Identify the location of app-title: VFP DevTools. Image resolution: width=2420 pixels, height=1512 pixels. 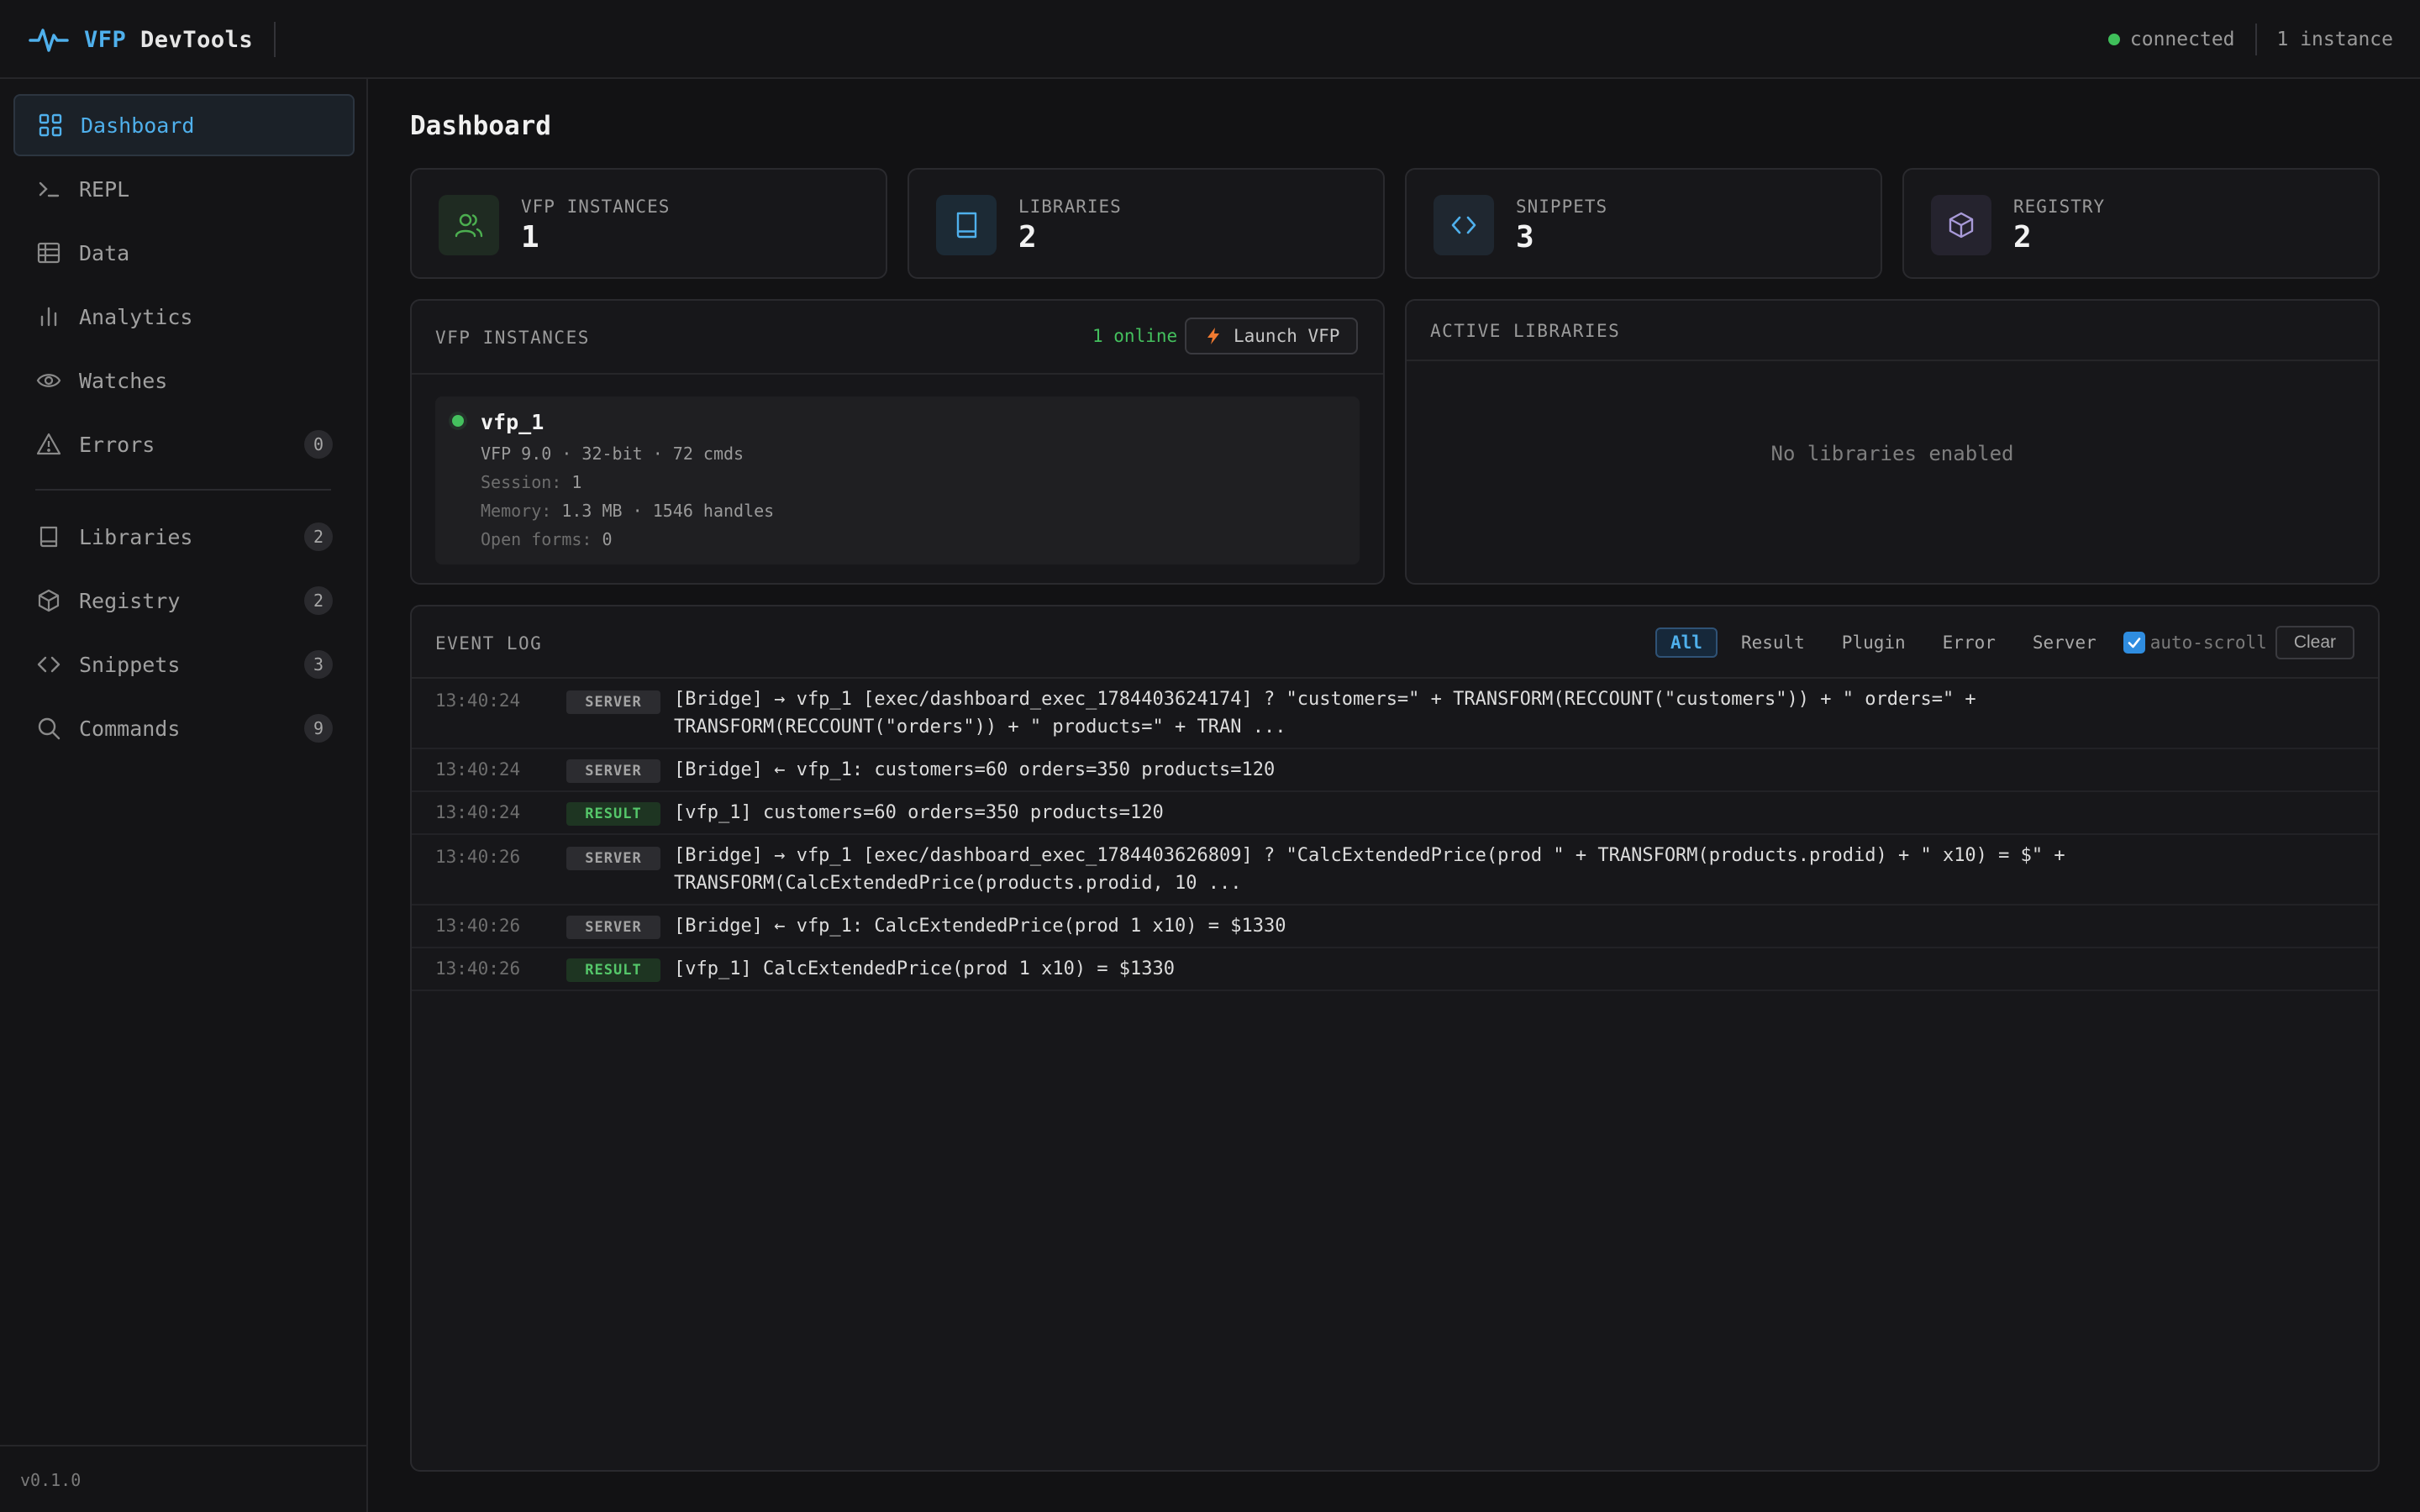
(168, 40).